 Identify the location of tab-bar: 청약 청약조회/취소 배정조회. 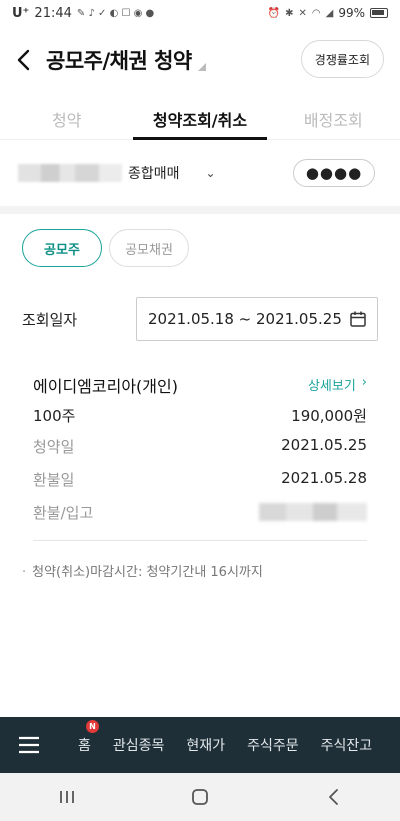
(200, 118).